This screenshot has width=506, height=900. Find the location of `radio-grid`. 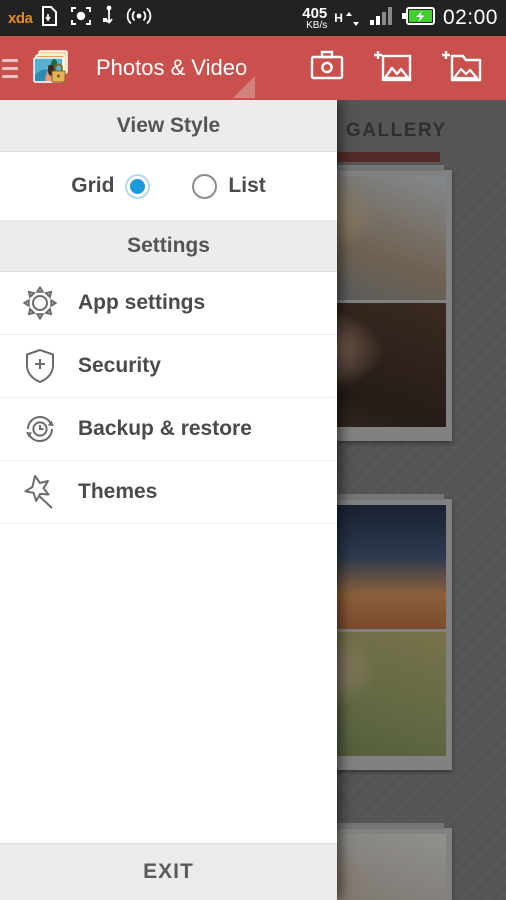

radio-grid is located at coordinates (138, 186).